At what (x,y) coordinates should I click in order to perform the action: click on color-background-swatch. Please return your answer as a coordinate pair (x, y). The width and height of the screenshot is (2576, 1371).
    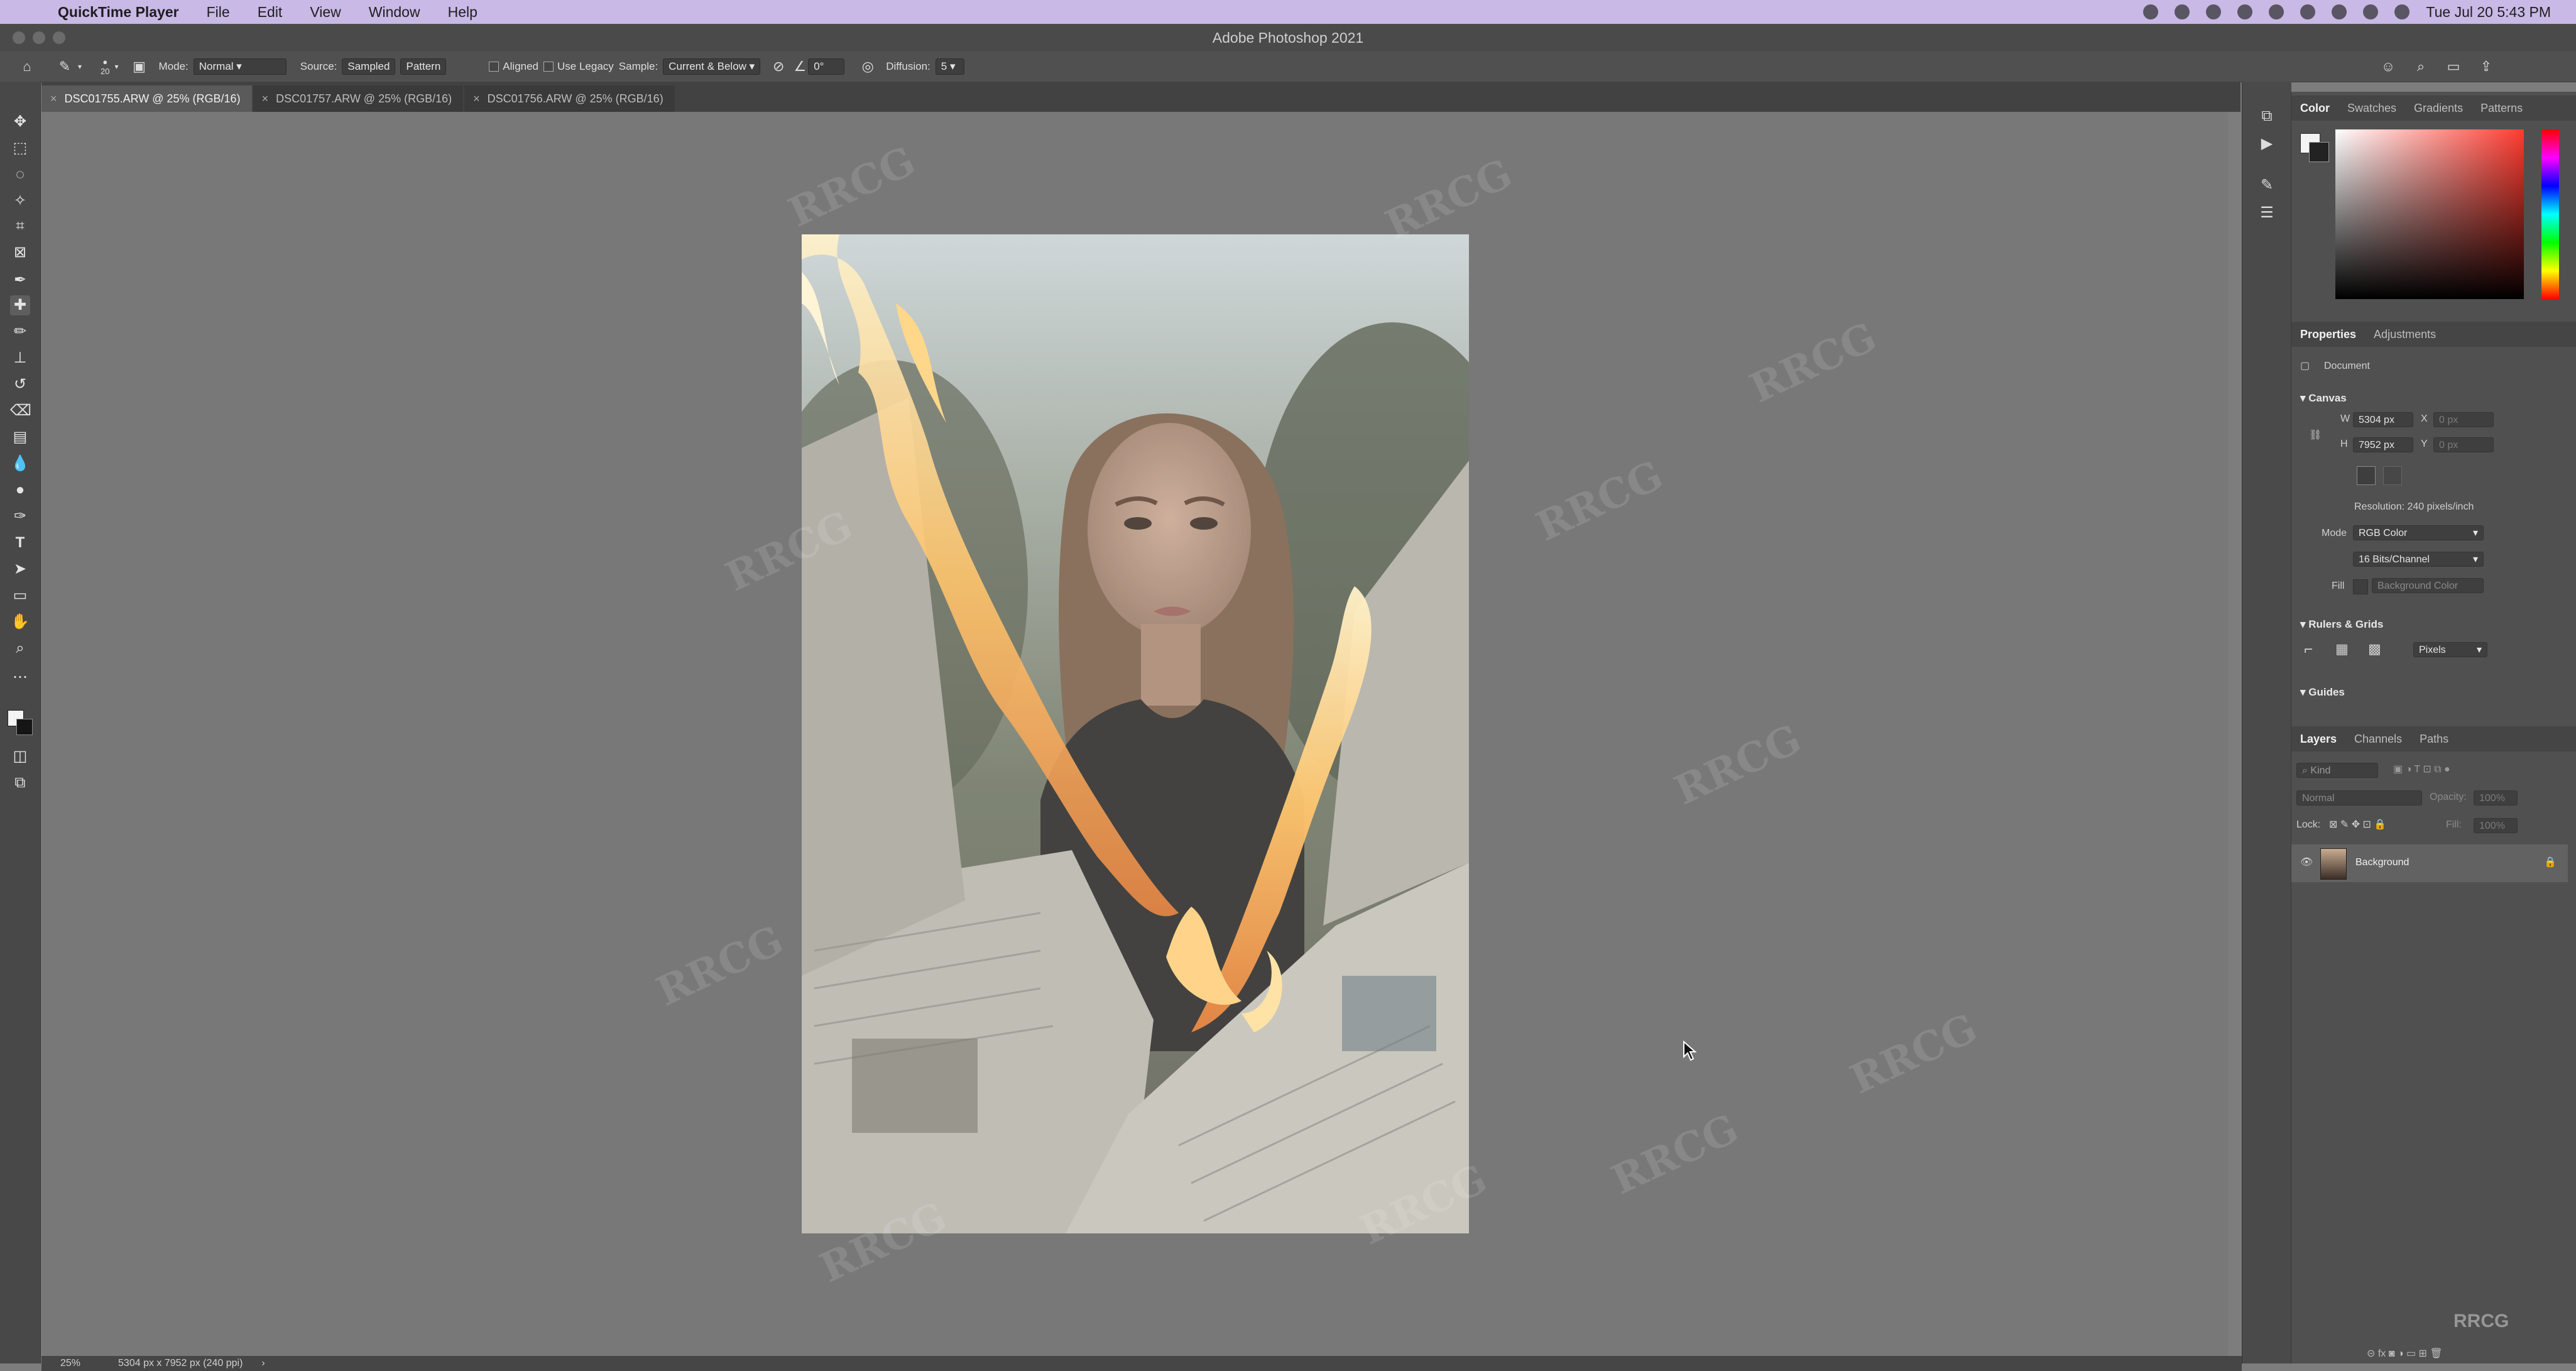
    Looking at the image, I should click on (2319, 152).